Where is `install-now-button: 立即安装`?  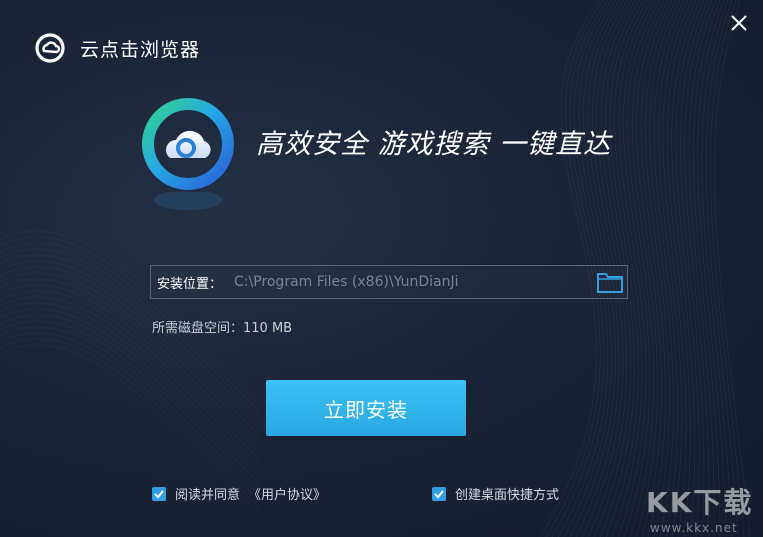
install-now-button: 立即安装 is located at coordinates (366, 408).